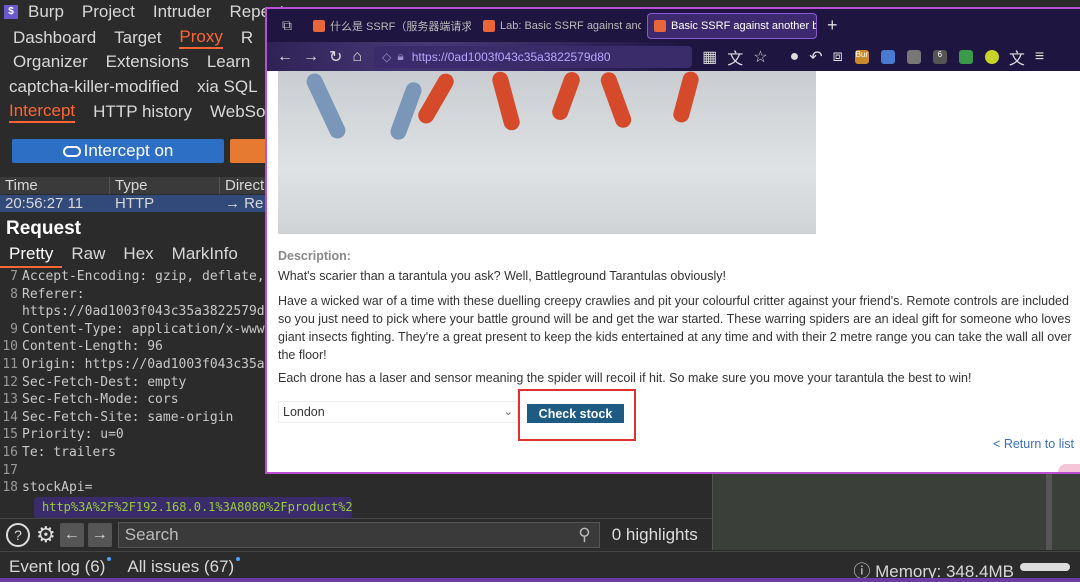 This screenshot has width=1080, height=582. I want to click on cell-direction: → Re, so click(244, 203).